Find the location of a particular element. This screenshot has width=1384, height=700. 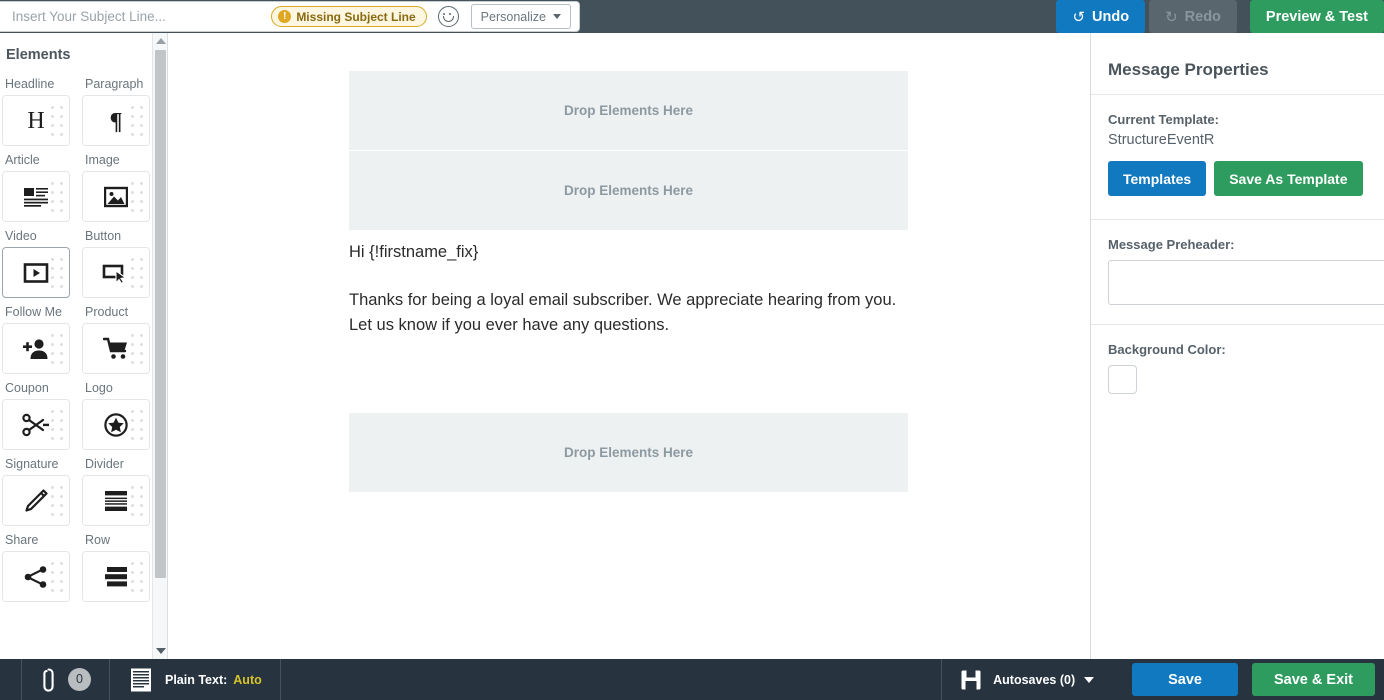

element-cell-product: Product is located at coordinates (116, 336).